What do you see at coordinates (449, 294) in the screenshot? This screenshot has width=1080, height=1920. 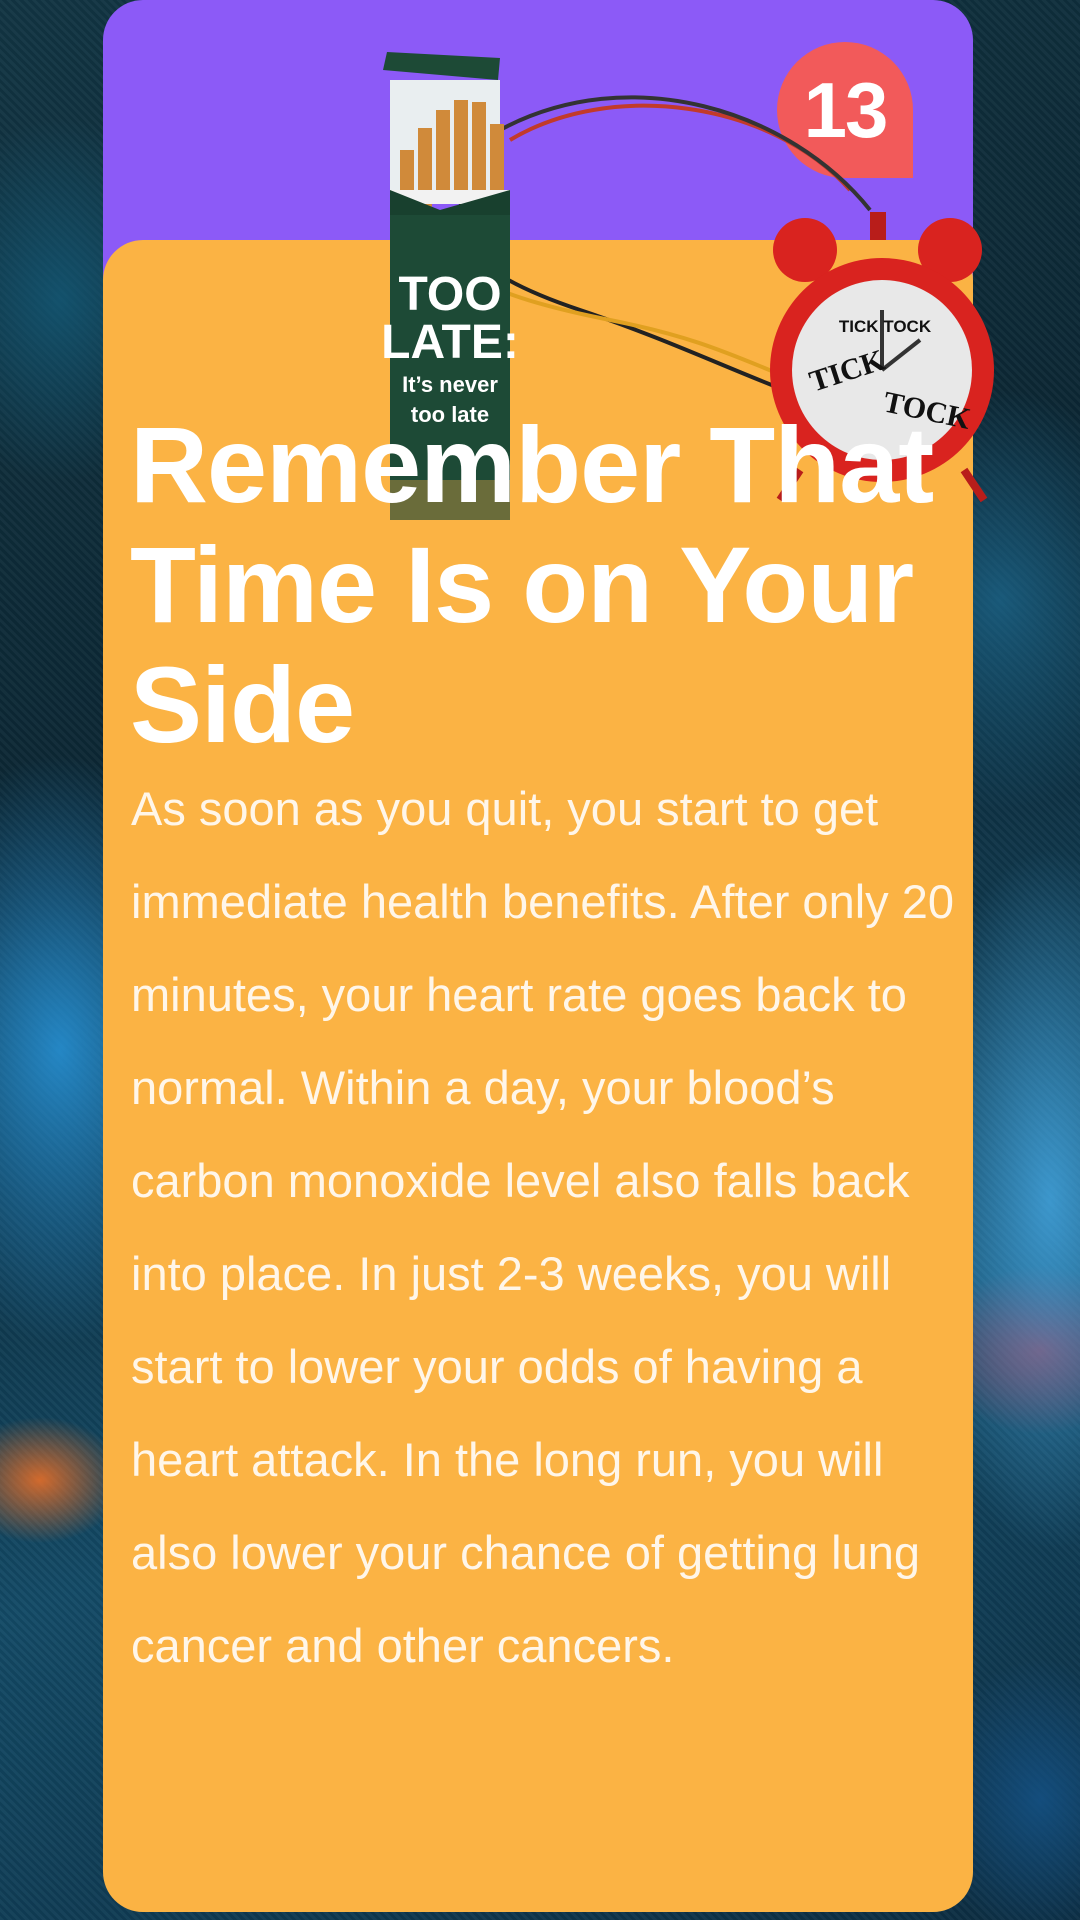 I see `pack-line-1: TOO` at bounding box center [449, 294].